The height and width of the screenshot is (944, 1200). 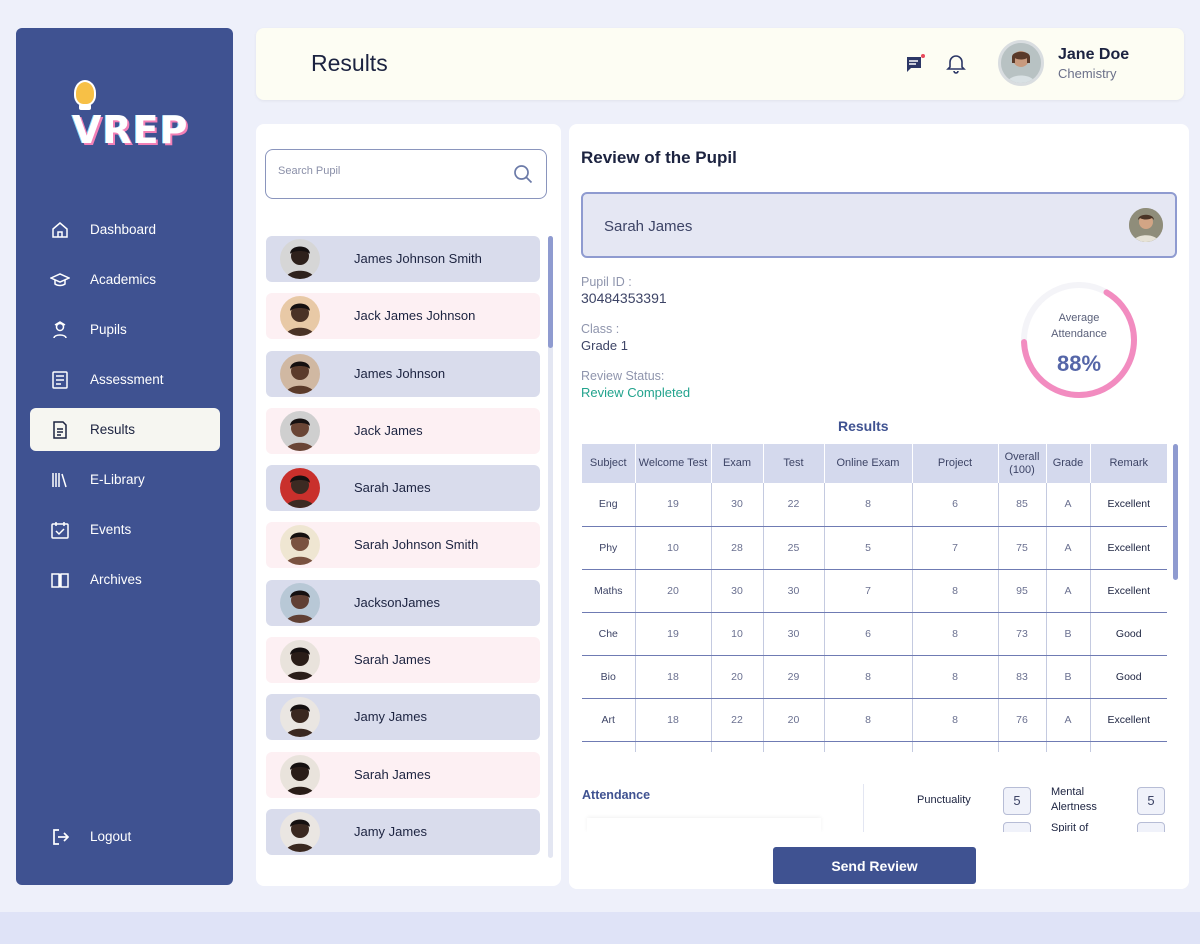 I want to click on column-header: Overall (100), so click(x=1022, y=463).